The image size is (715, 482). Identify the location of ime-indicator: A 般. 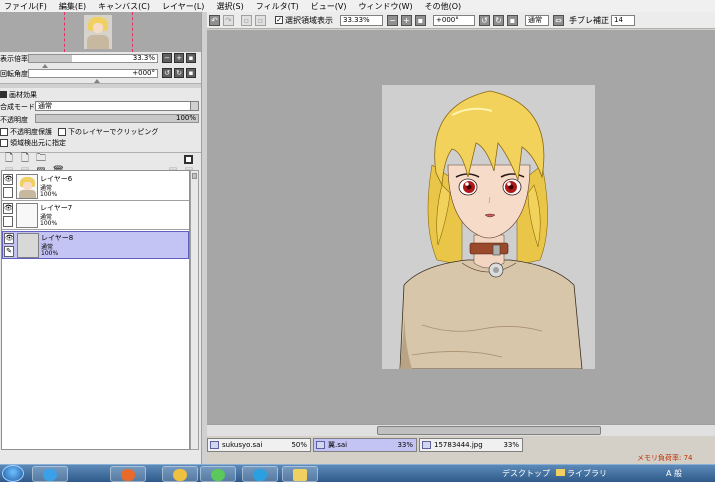
(674, 473).